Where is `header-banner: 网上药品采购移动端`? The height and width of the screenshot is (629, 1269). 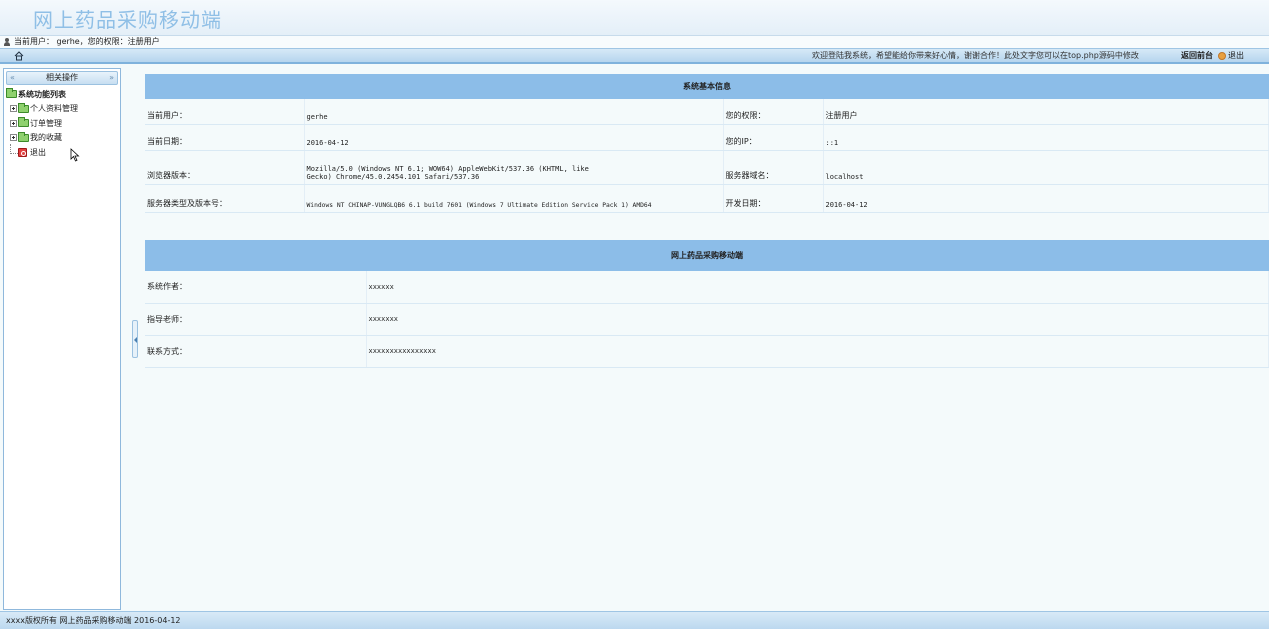 header-banner: 网上药品采购移动端 is located at coordinates (634, 18).